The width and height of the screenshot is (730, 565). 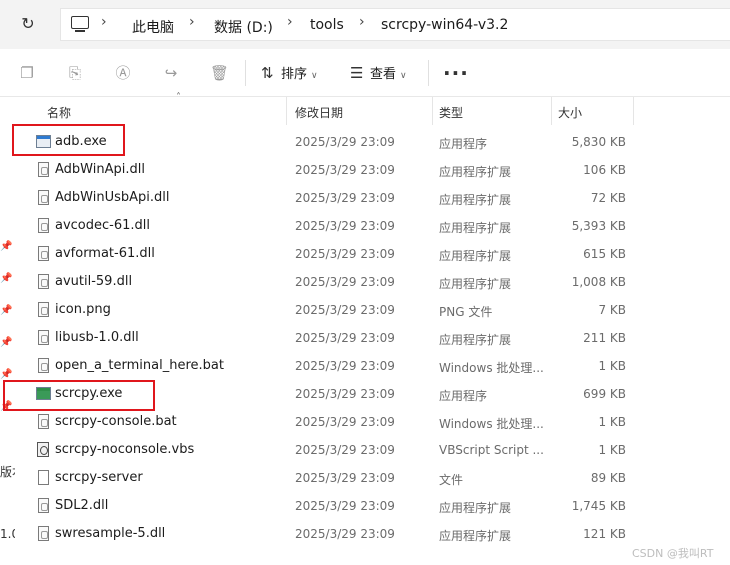 I want to click on file-name: swresample-5.dll, so click(x=110, y=533).